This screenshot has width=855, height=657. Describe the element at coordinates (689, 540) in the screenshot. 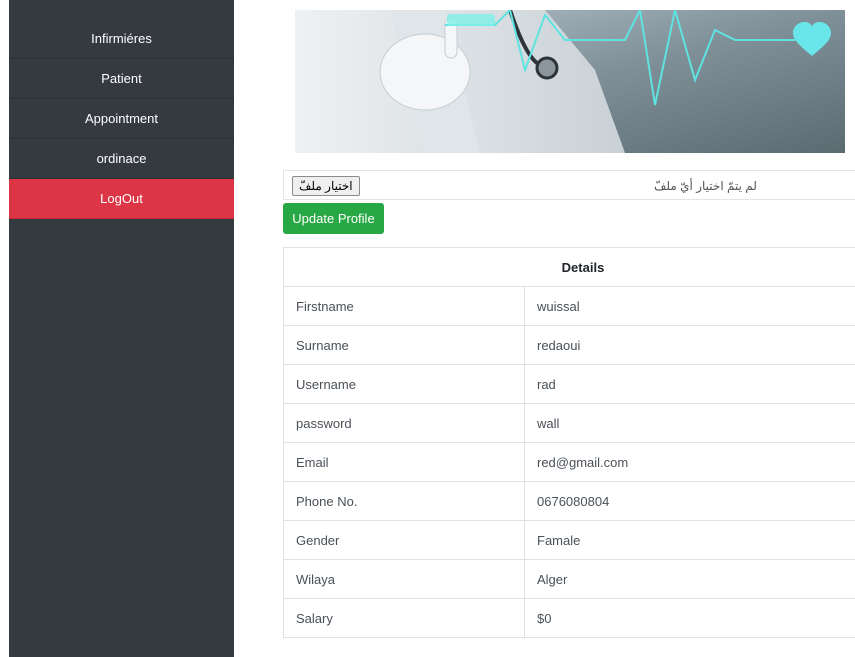

I see `field-value: Famale` at that location.